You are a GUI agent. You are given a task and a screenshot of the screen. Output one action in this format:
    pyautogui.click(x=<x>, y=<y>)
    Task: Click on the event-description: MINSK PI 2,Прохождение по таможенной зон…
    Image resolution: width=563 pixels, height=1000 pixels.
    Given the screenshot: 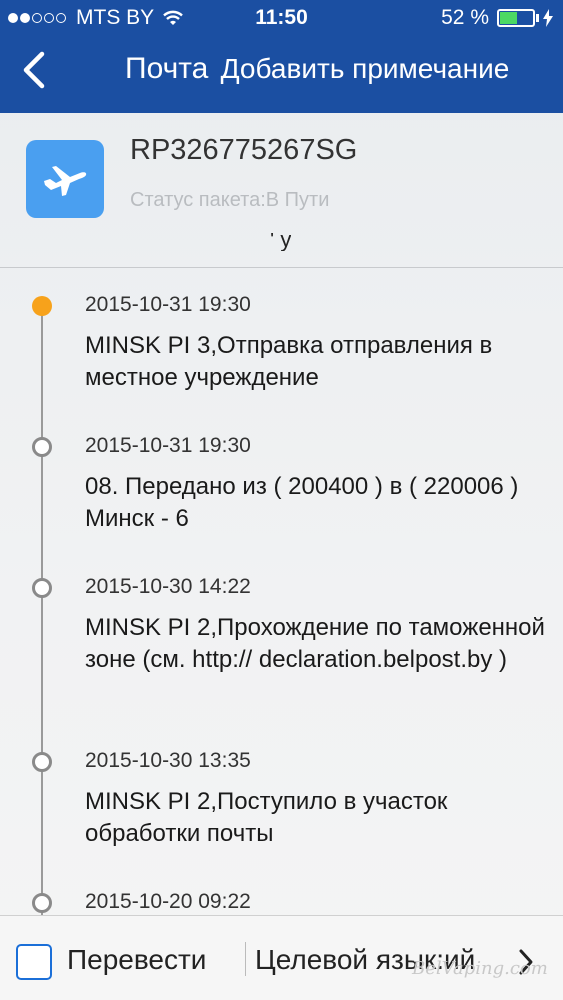 What is the action you would take?
    pyautogui.click(x=315, y=643)
    